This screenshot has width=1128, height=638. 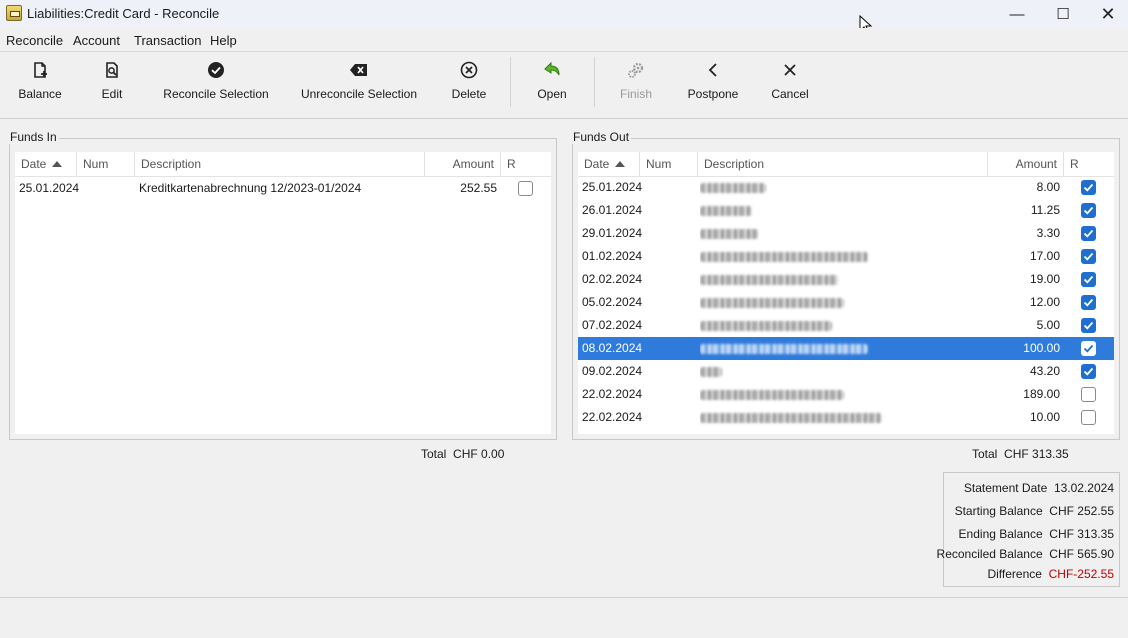 What do you see at coordinates (1017, 14) in the screenshot?
I see `minimize-button: —` at bounding box center [1017, 14].